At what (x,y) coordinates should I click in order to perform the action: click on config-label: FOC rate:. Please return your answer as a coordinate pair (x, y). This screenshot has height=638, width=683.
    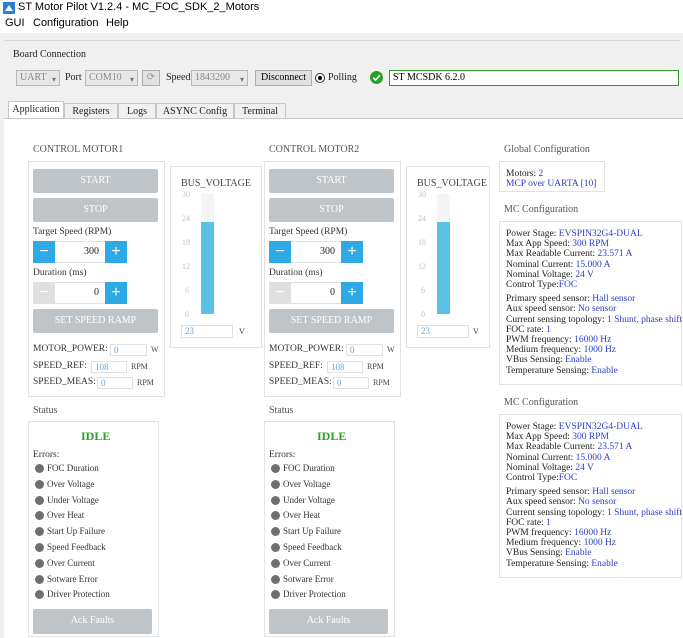
    Looking at the image, I should click on (526, 522).